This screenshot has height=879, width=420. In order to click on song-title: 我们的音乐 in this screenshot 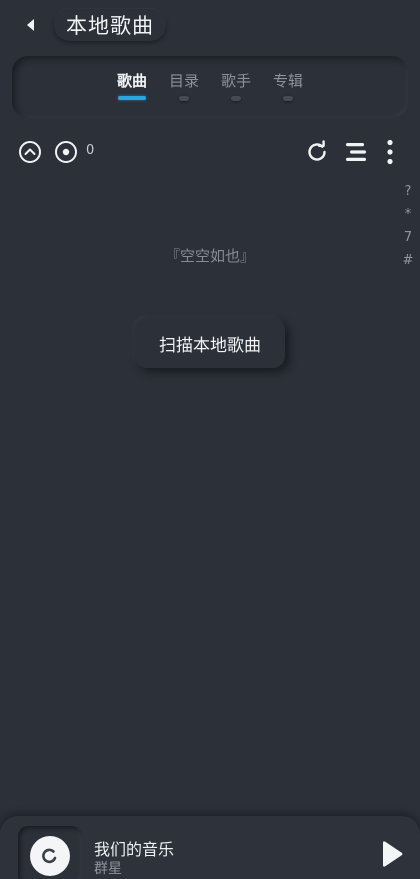, I will do `click(134, 849)`.